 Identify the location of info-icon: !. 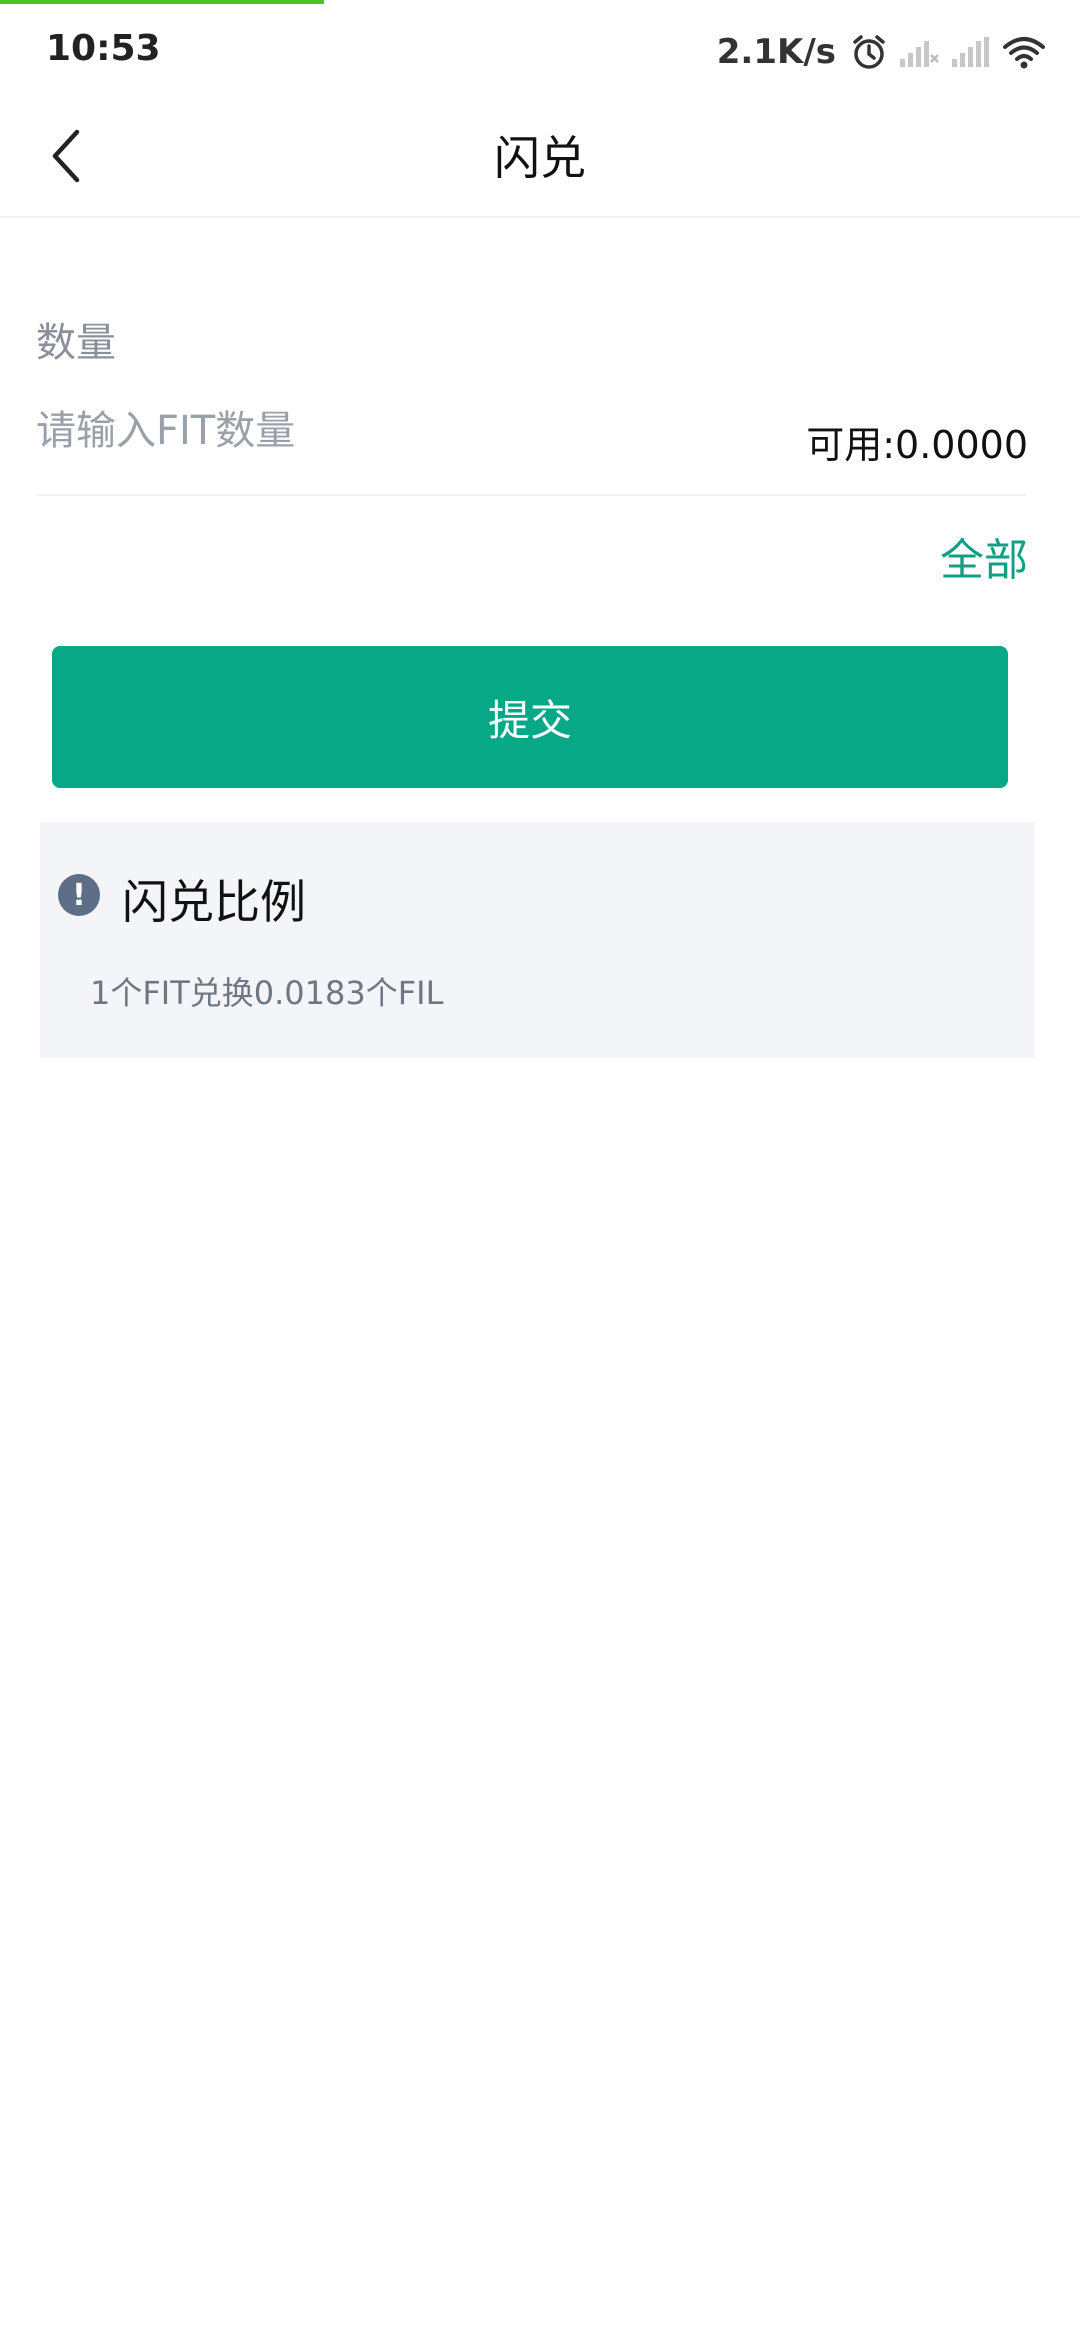
(79, 895).